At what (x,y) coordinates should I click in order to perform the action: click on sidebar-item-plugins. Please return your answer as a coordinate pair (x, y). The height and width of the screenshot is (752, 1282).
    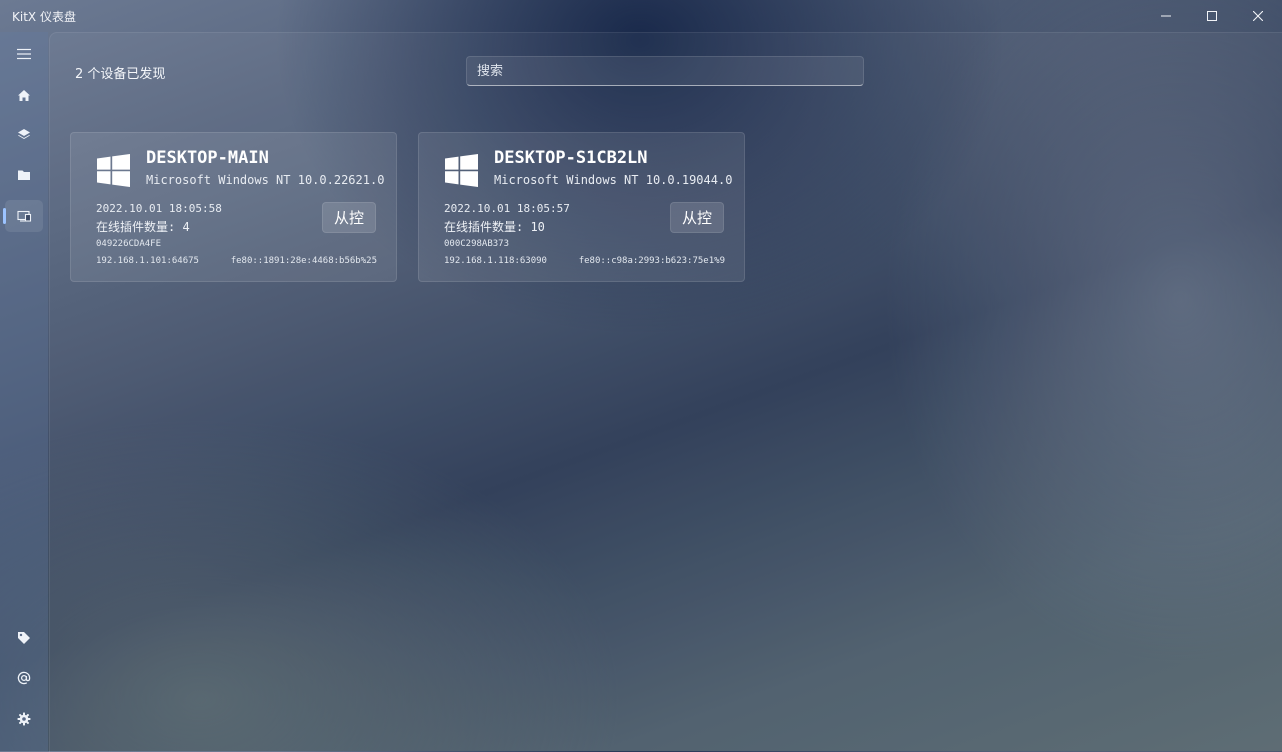
    Looking at the image, I should click on (24, 135).